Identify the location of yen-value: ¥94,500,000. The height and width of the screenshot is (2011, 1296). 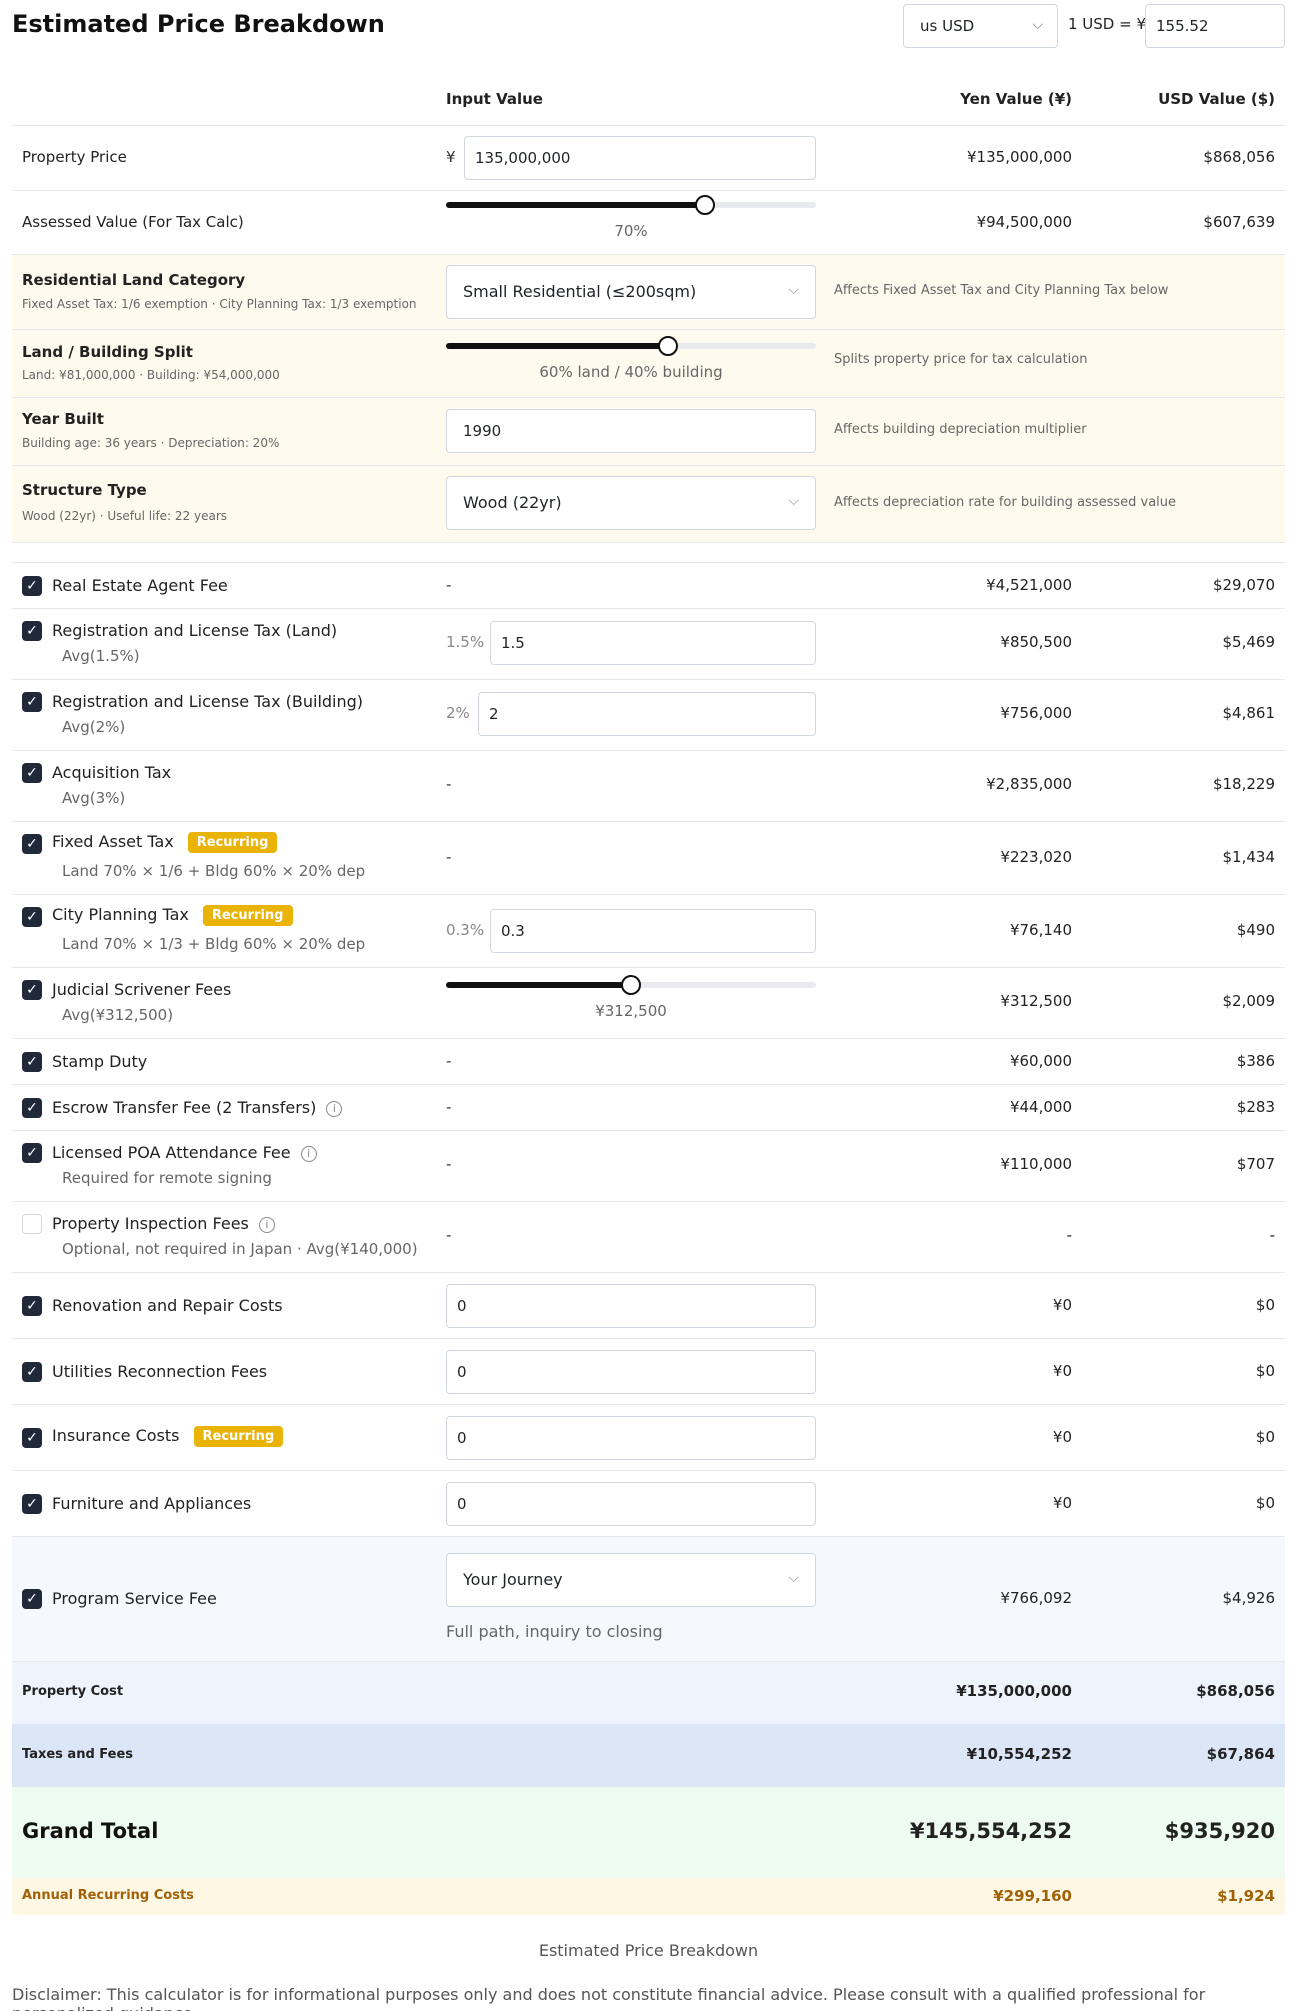
(1024, 222).